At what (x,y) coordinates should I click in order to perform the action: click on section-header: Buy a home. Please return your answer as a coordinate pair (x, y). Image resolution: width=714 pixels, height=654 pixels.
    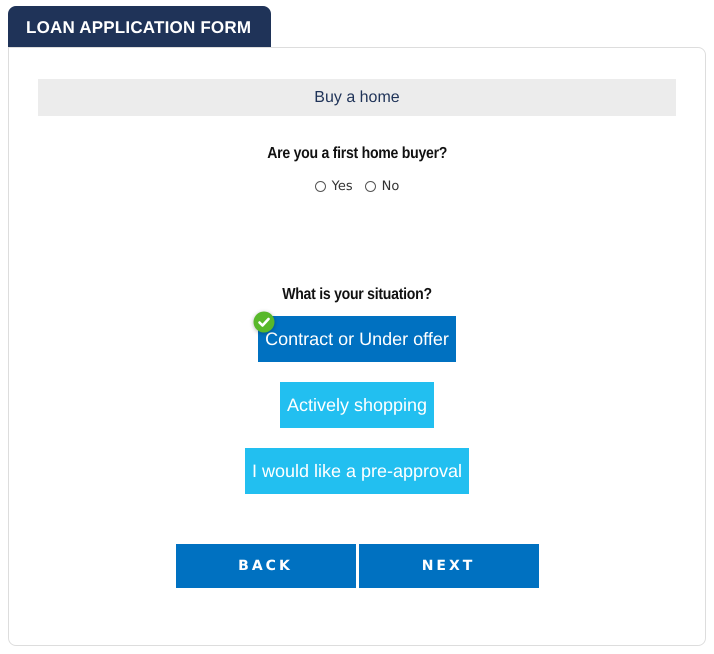
    Looking at the image, I should click on (357, 97).